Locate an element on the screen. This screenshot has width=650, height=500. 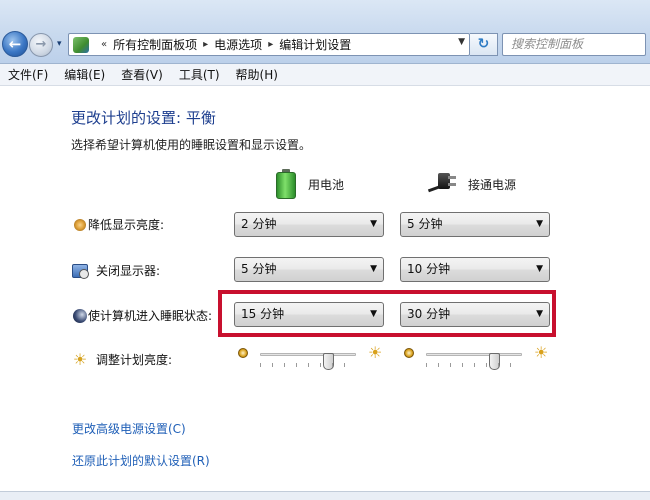
breadcrumb-power-options: 电源选项 is located at coordinates (238, 44).